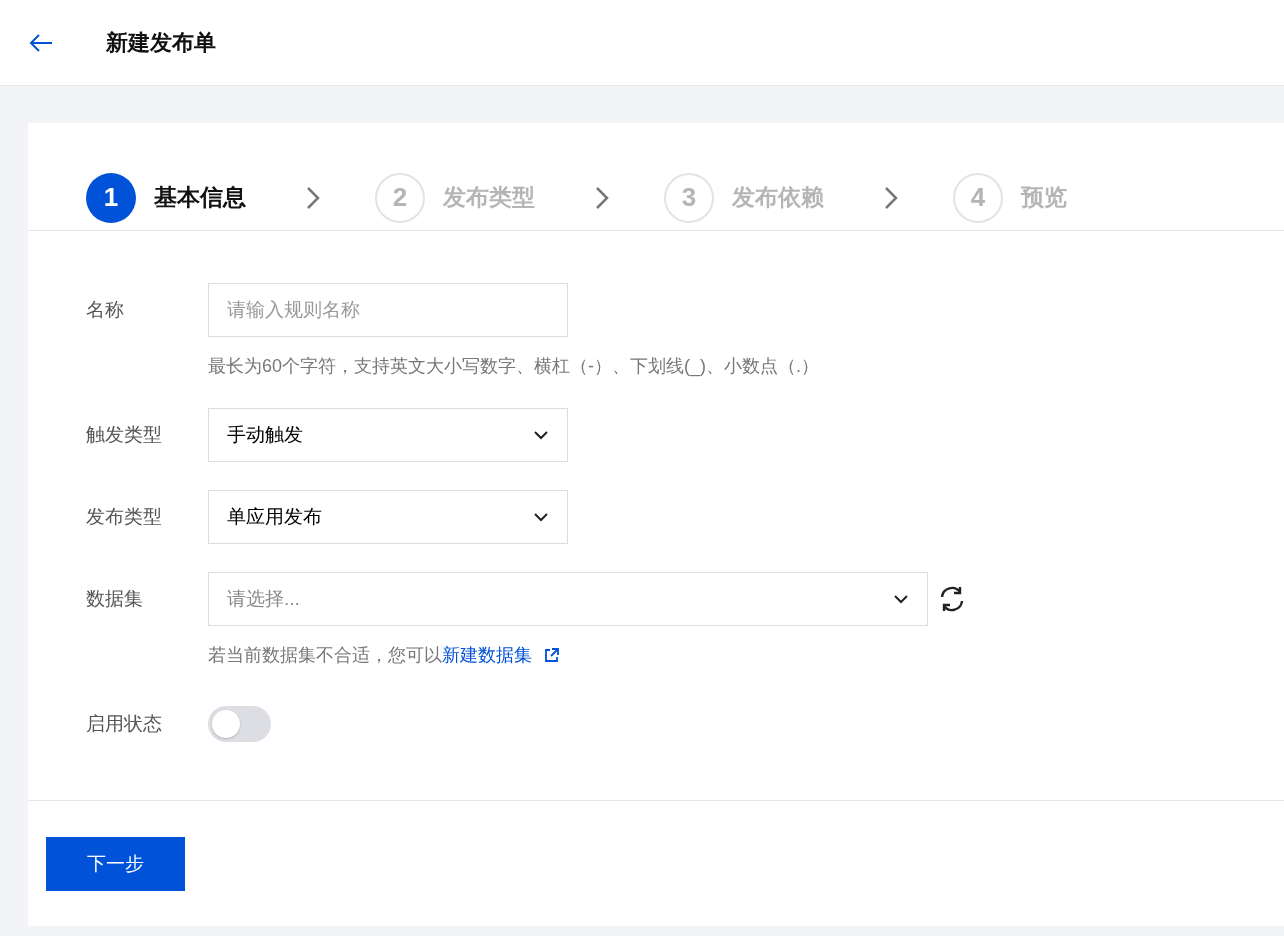 This screenshot has width=1284, height=936. I want to click on create-dataset-link: 新建数据集, so click(487, 655).